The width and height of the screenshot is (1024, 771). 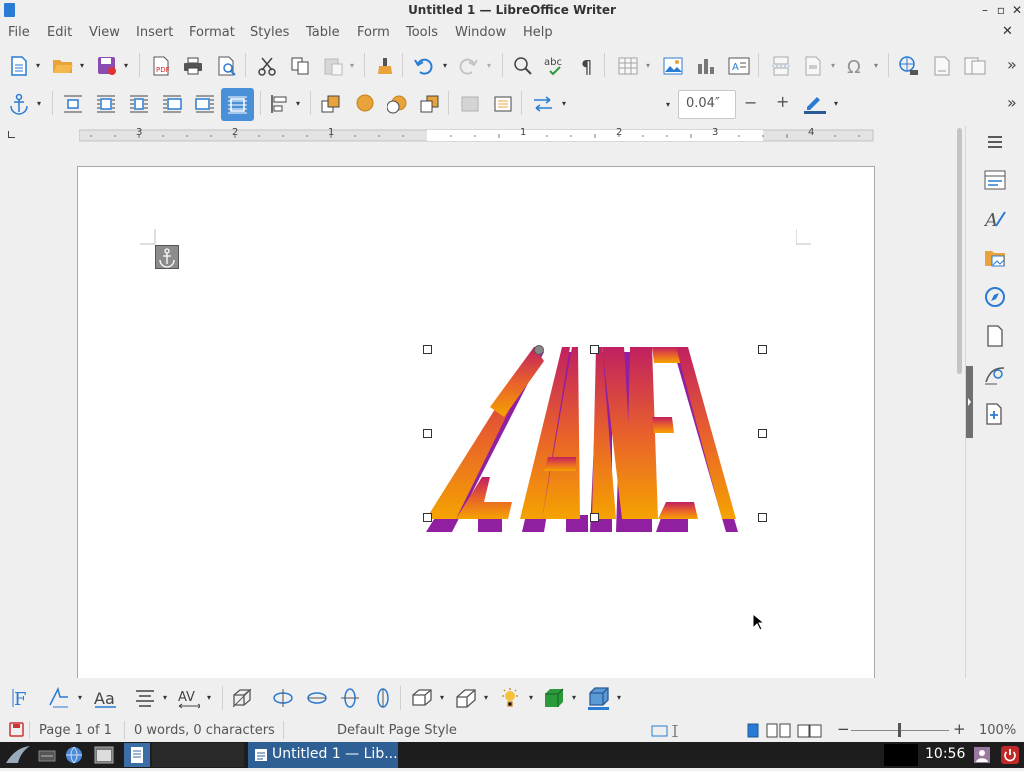 I want to click on document-modified-icon, so click(x=17, y=732).